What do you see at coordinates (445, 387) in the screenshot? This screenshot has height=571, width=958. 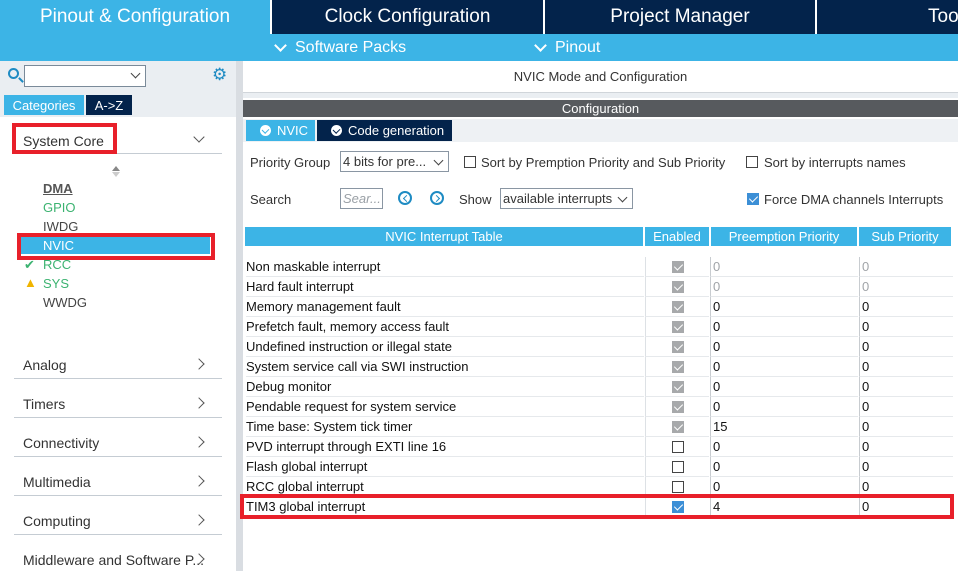 I see `interrupt-name-cell: Debug monitor` at bounding box center [445, 387].